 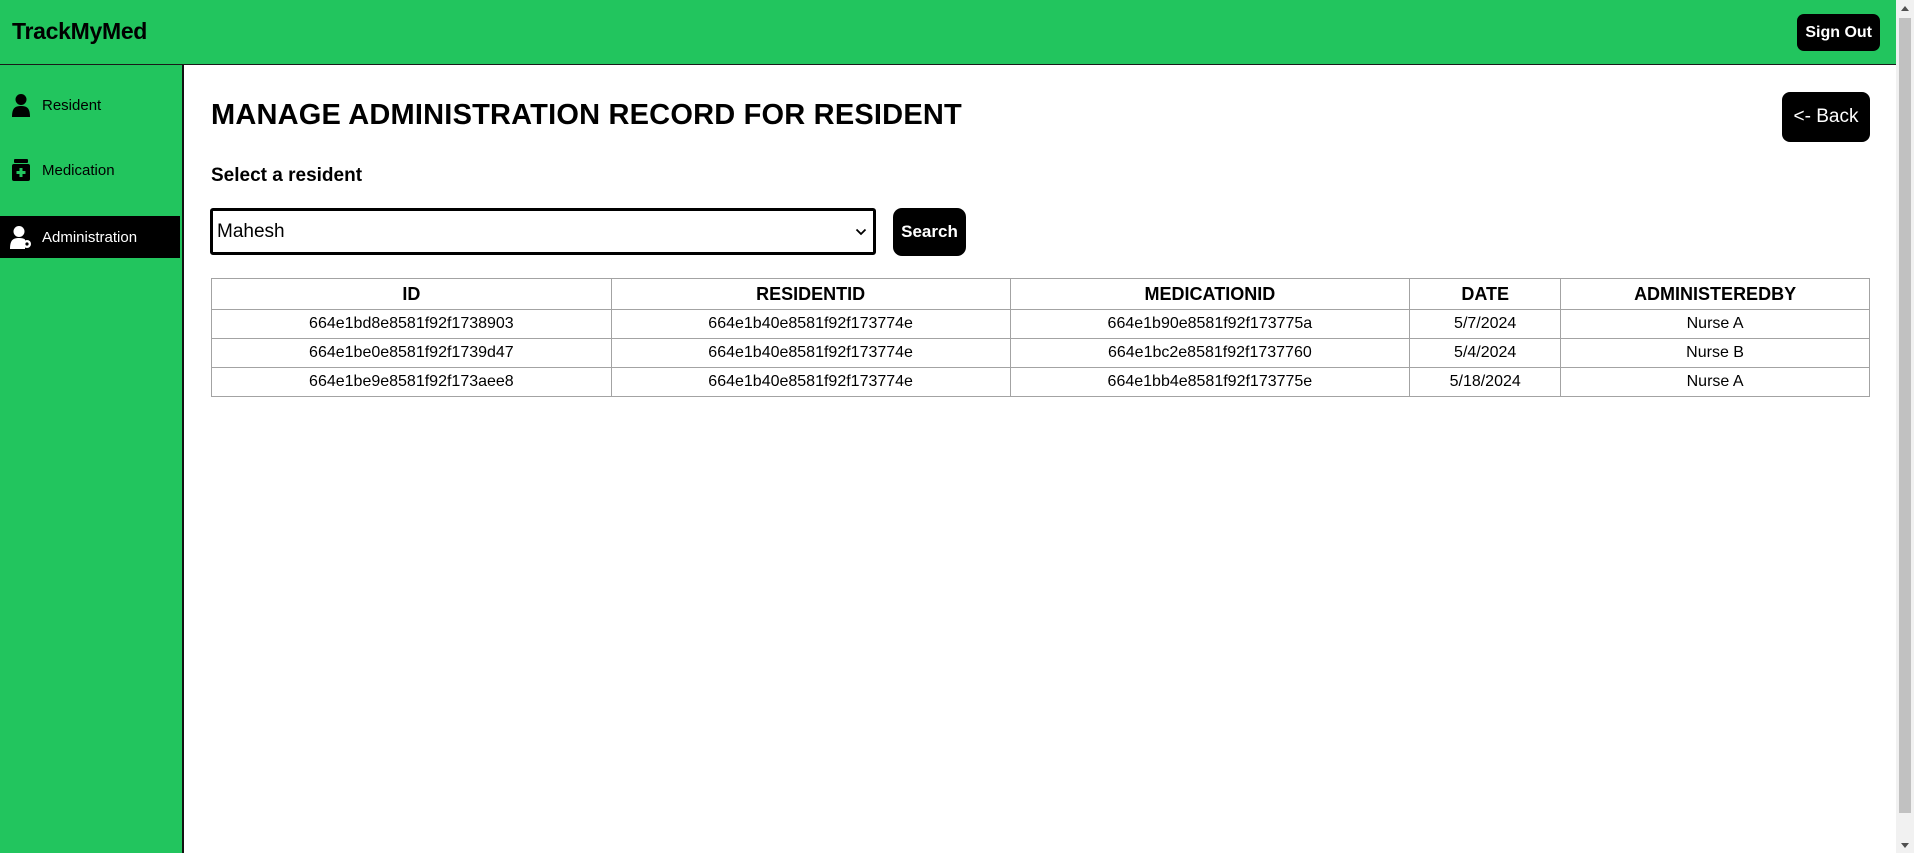 What do you see at coordinates (411, 294) in the screenshot?
I see `column-header-id: ID` at bounding box center [411, 294].